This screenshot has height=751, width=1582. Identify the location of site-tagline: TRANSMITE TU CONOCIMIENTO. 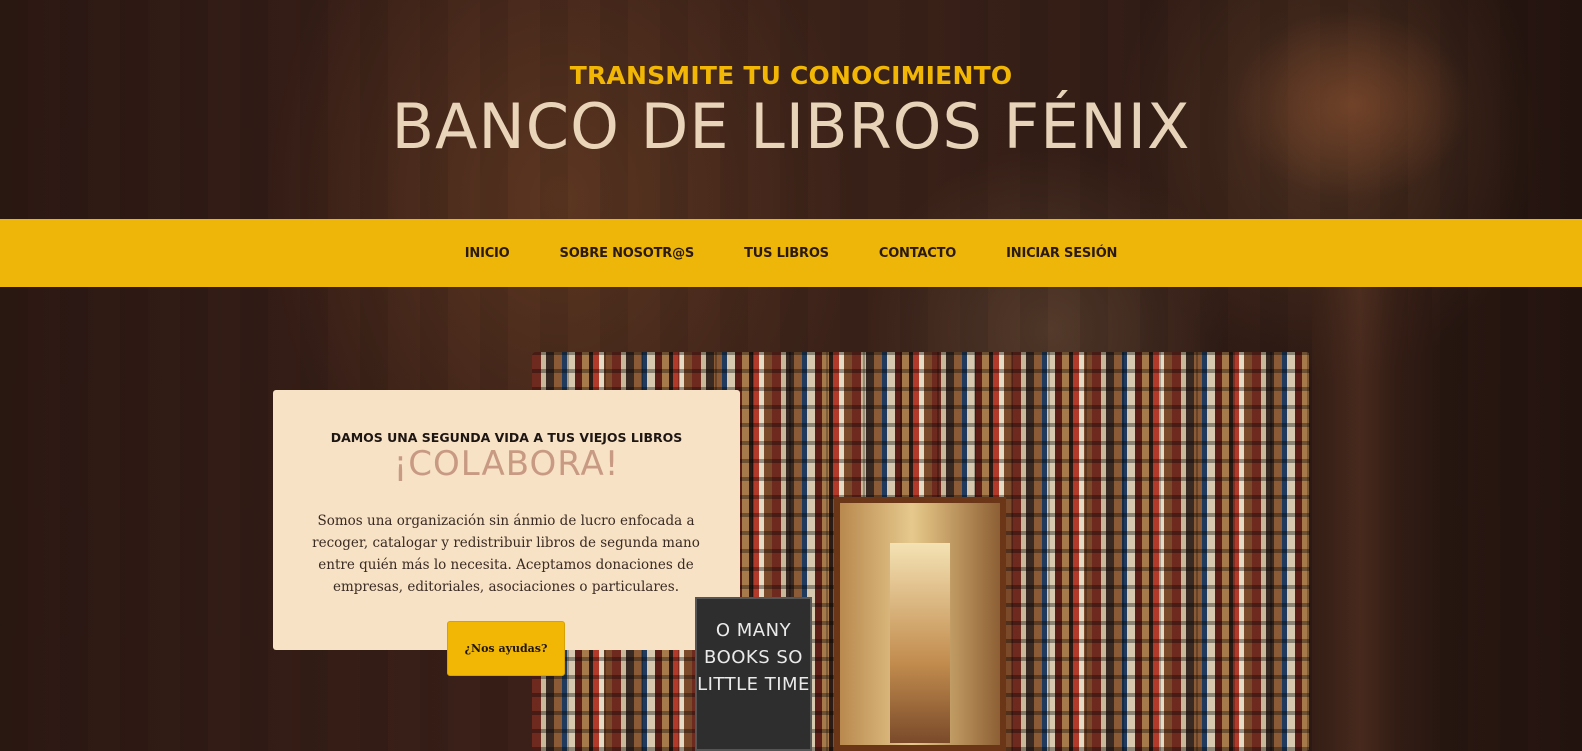
(791, 75).